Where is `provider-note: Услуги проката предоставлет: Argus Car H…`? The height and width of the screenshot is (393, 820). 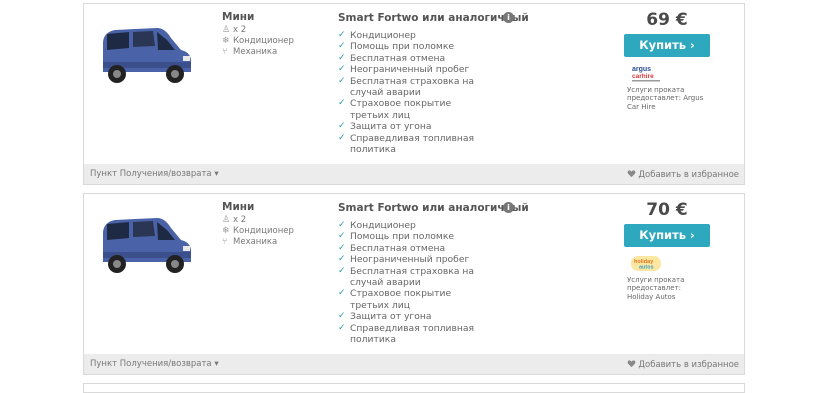
provider-note: Услуги проката предоставлет: Argus Car H… is located at coordinates (665, 98).